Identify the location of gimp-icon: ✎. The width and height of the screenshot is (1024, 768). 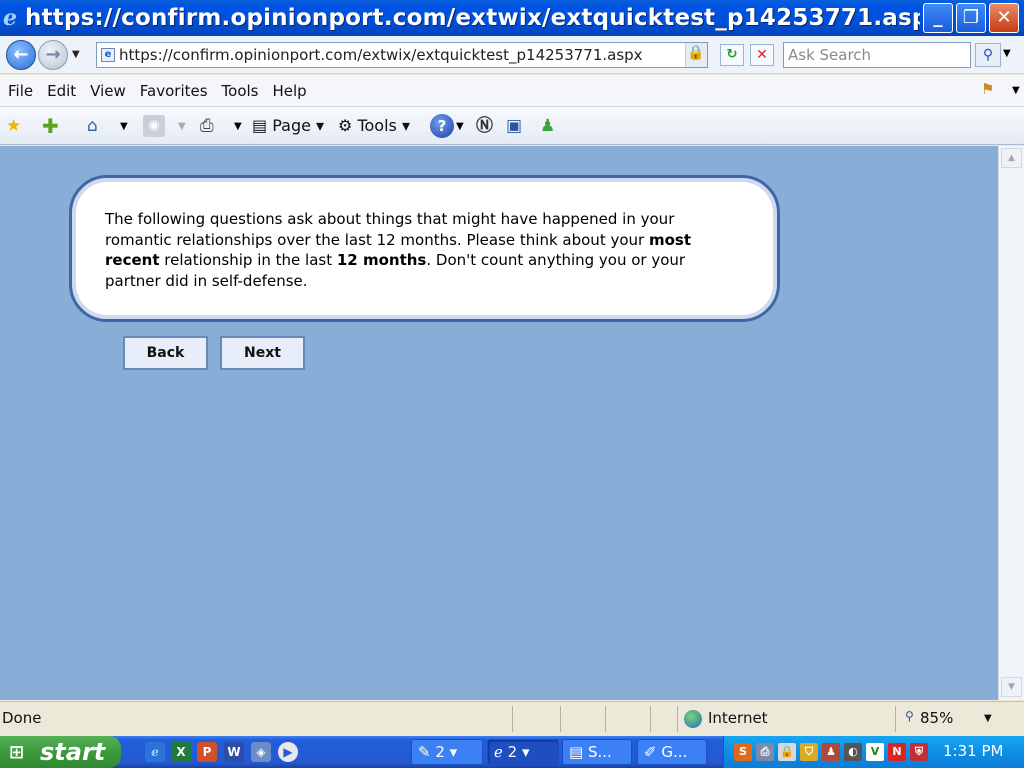
(424, 752).